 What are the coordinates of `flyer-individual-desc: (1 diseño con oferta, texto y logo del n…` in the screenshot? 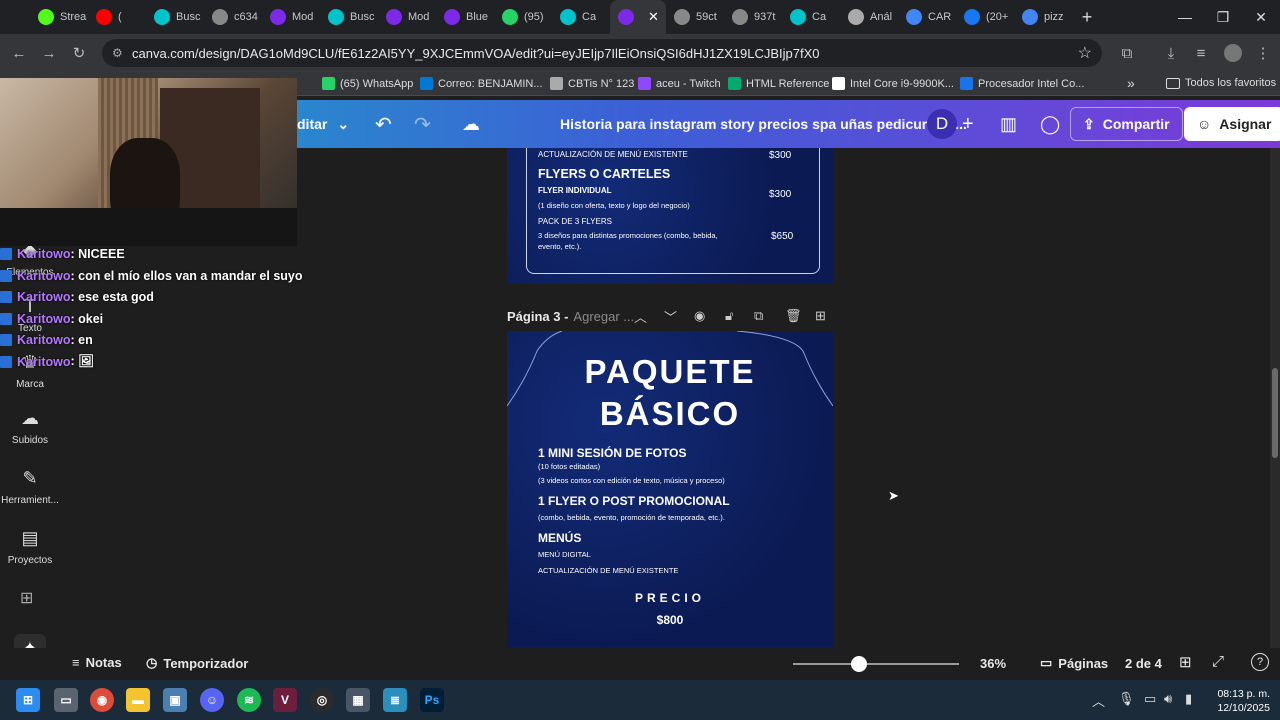 It's located at (614, 205).